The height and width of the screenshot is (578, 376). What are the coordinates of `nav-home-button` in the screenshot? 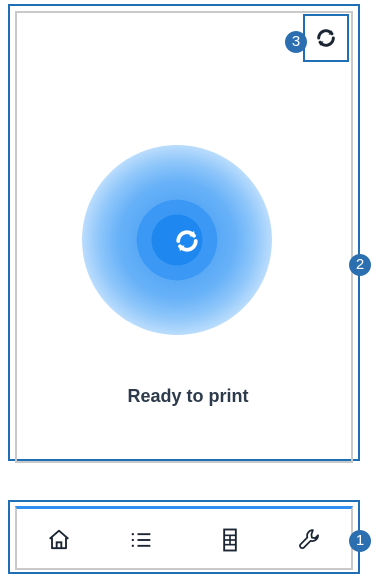 It's located at (59, 540).